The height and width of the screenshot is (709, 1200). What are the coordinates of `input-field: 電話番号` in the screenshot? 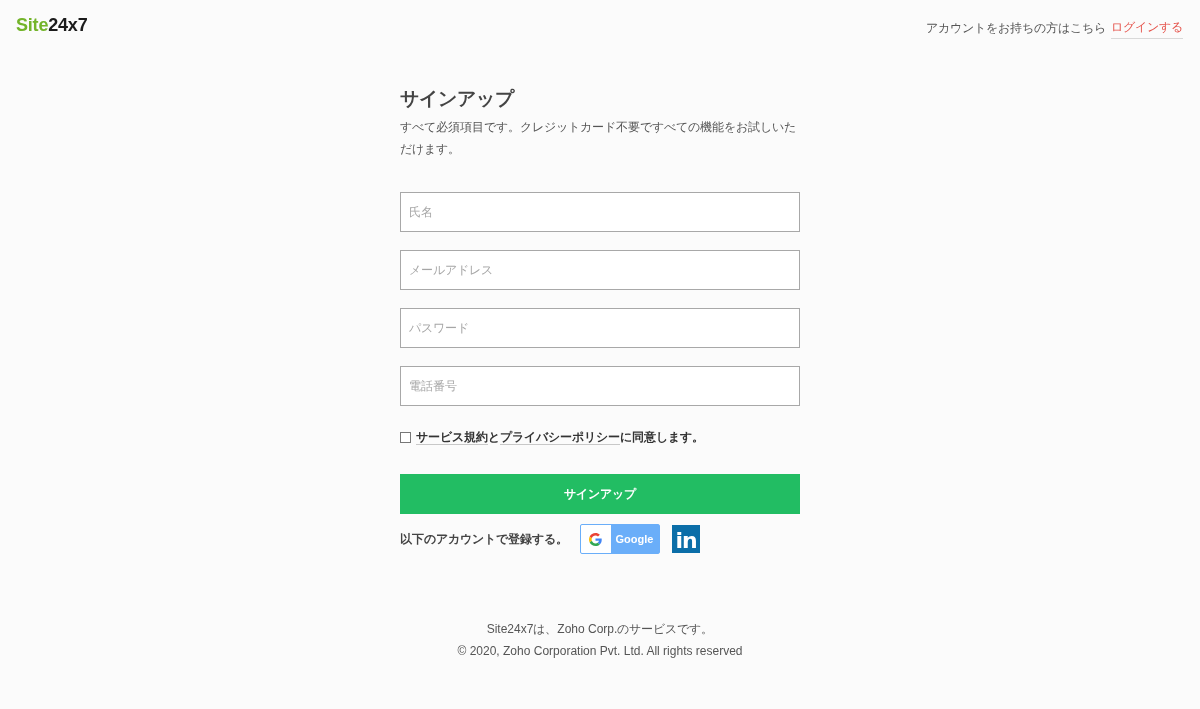 It's located at (600, 386).